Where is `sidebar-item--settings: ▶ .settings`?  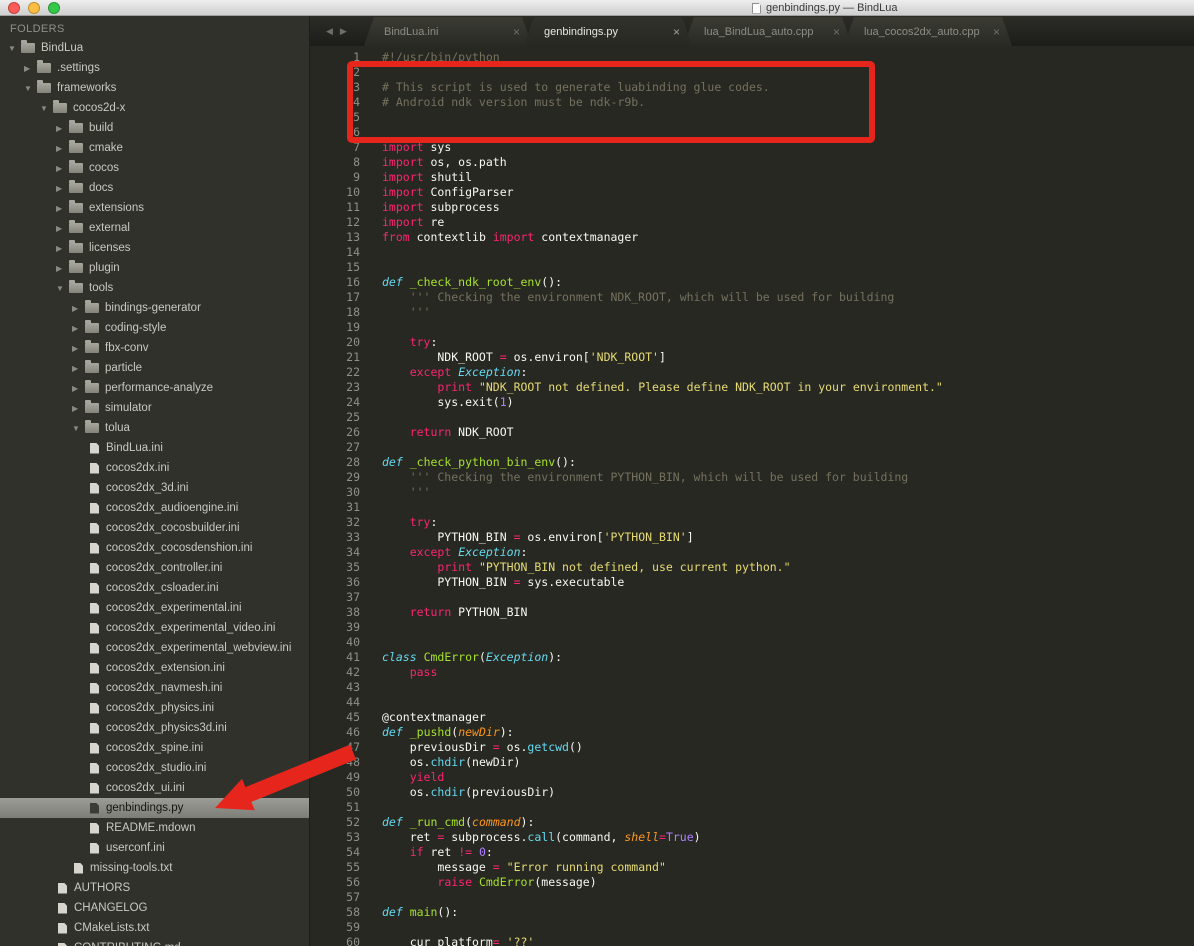
sidebar-item--settings: ▶ .settings is located at coordinates (154, 68).